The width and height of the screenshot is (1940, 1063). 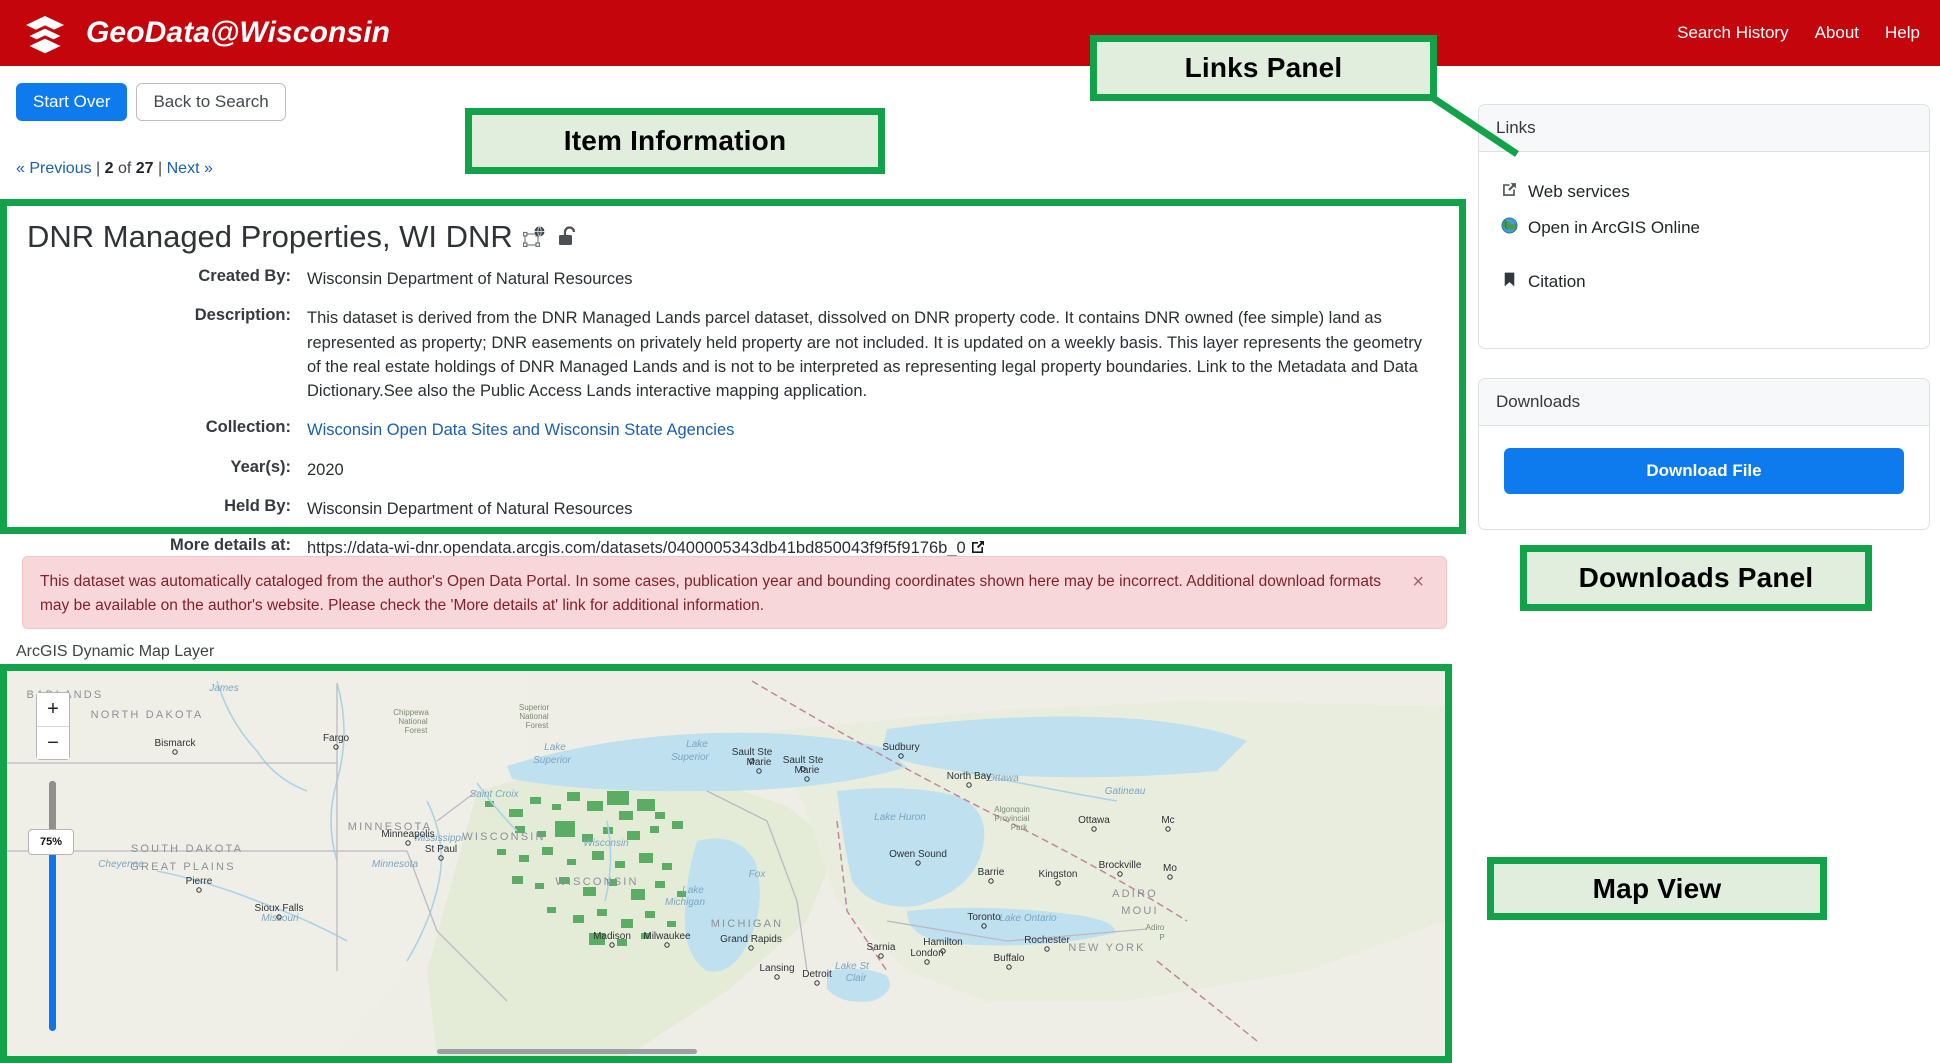 What do you see at coordinates (53, 710) in the screenshot?
I see `zoom-in-button: +` at bounding box center [53, 710].